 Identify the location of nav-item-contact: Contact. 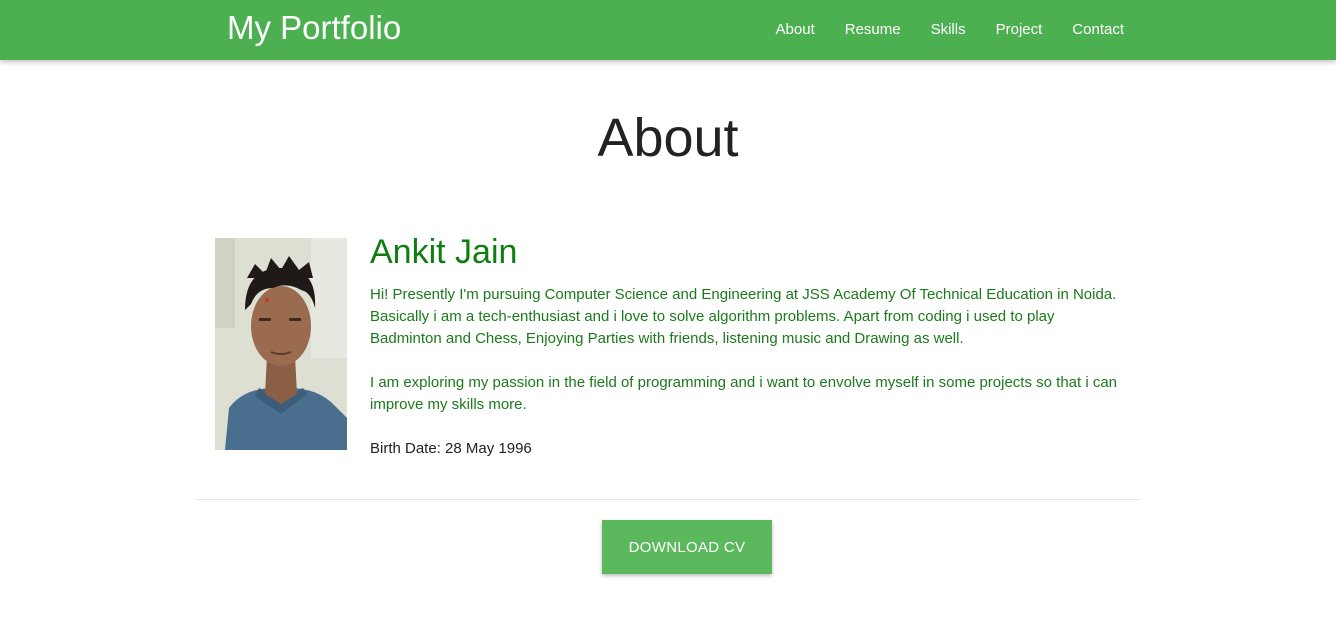
(1098, 30).